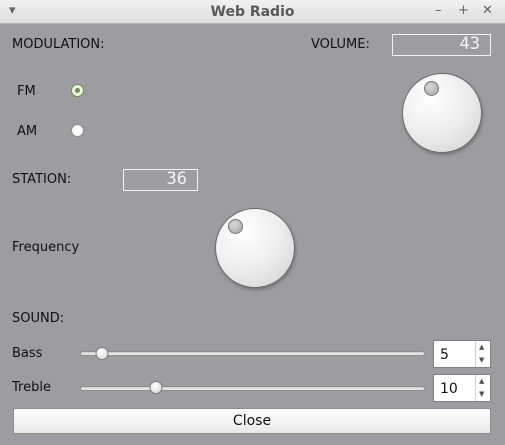  I want to click on sound-label: SOUND:, so click(38, 318).